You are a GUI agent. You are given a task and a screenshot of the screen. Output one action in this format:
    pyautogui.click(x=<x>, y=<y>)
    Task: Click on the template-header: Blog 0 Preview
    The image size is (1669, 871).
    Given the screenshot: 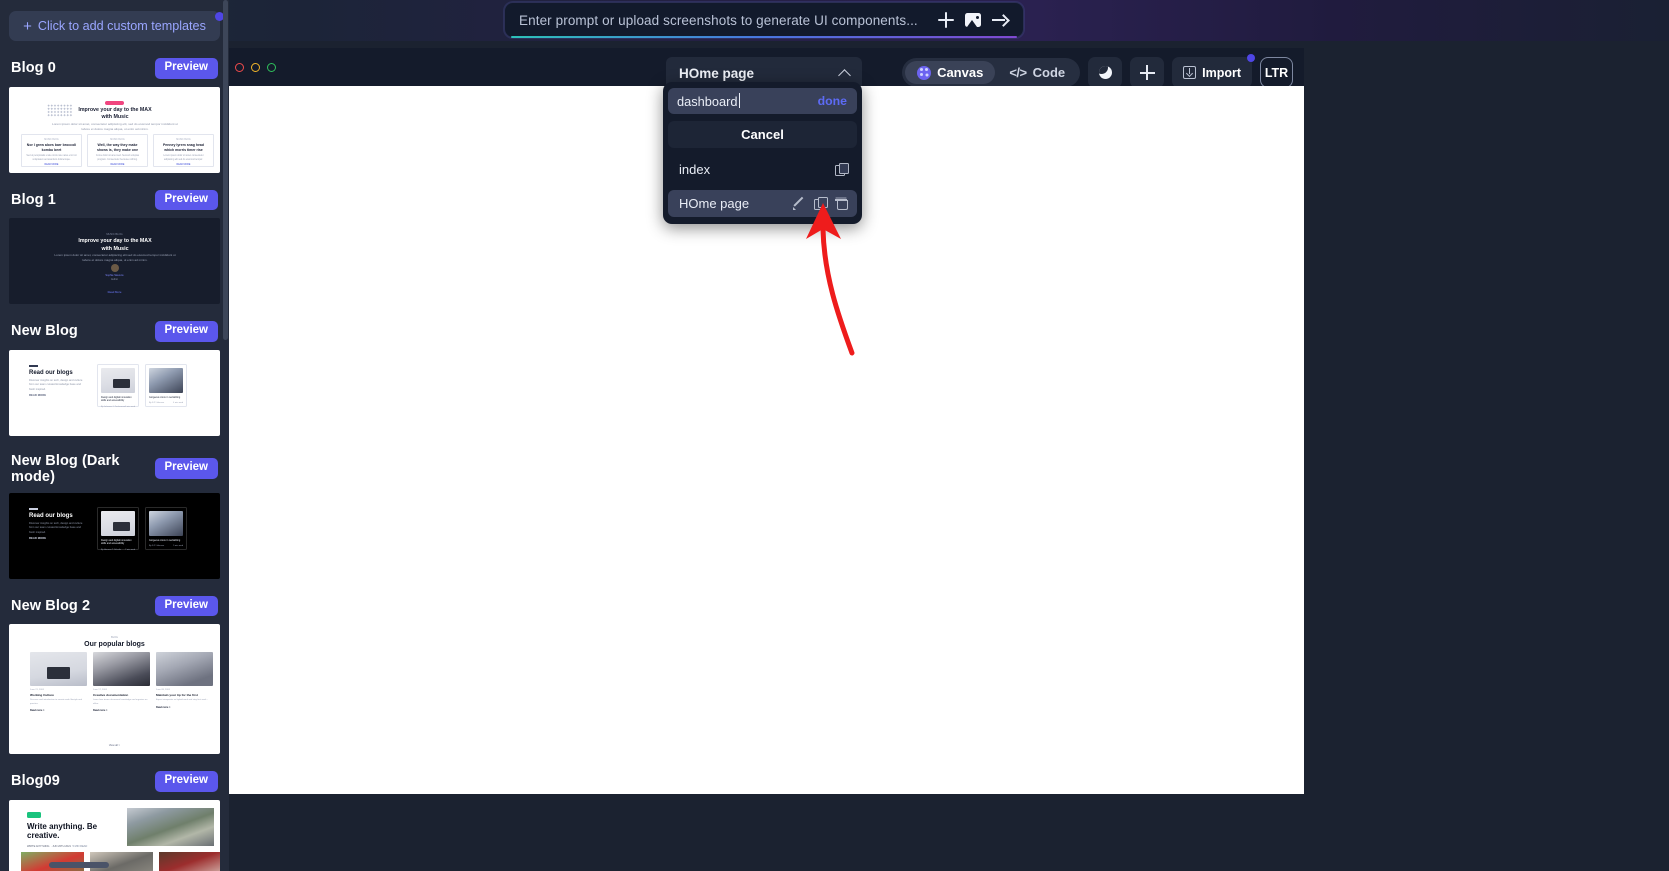 What is the action you would take?
    pyautogui.click(x=114, y=68)
    